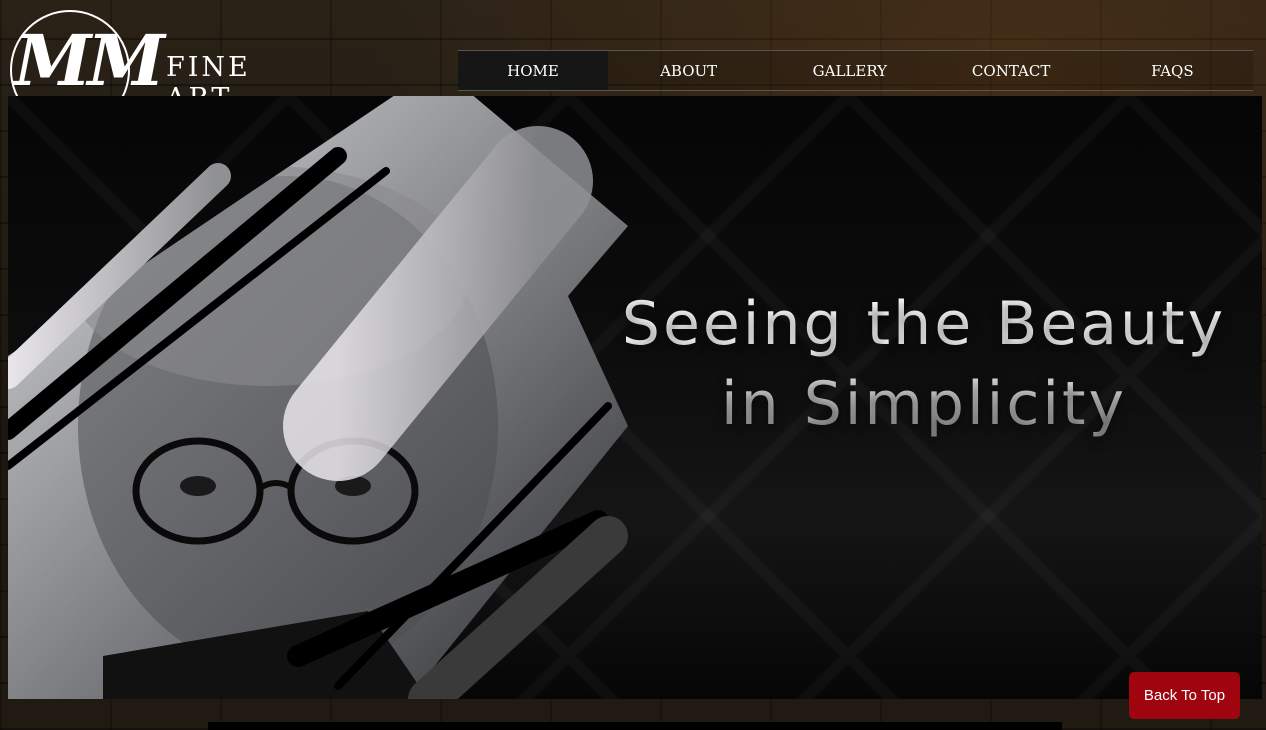 This screenshot has width=1266, height=730. I want to click on main-nav: HOME ABOUT GALLERY CONTACT FAQS, so click(855, 70).